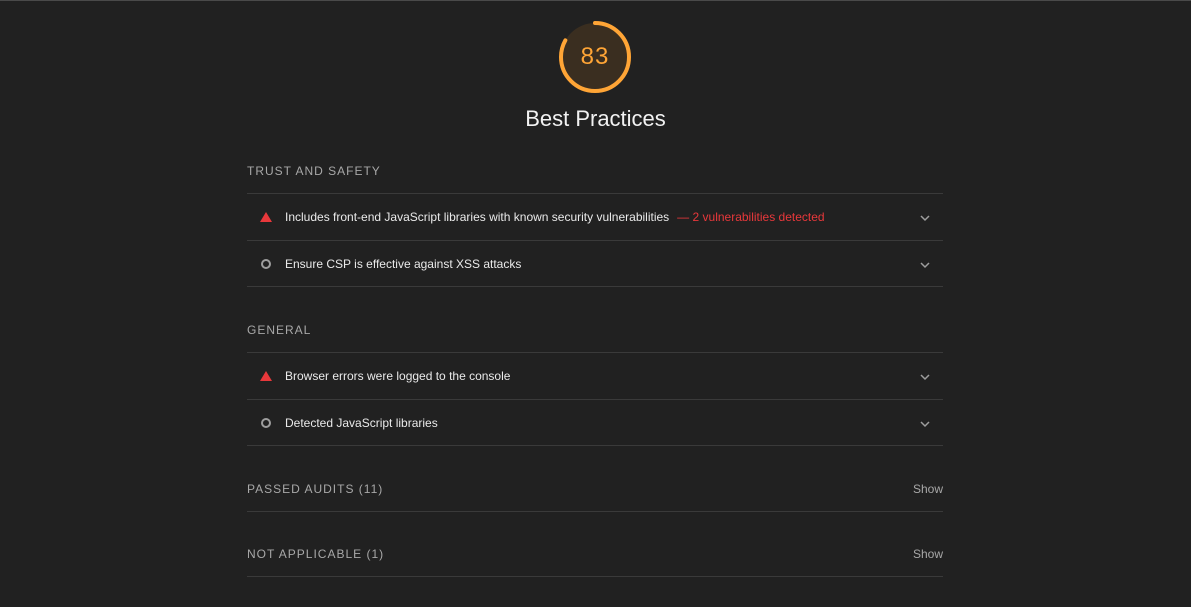 Image resolution: width=1191 pixels, height=607 pixels. What do you see at coordinates (751, 217) in the screenshot?
I see `audit-display-value: — 2 vulnerabilities detected` at bounding box center [751, 217].